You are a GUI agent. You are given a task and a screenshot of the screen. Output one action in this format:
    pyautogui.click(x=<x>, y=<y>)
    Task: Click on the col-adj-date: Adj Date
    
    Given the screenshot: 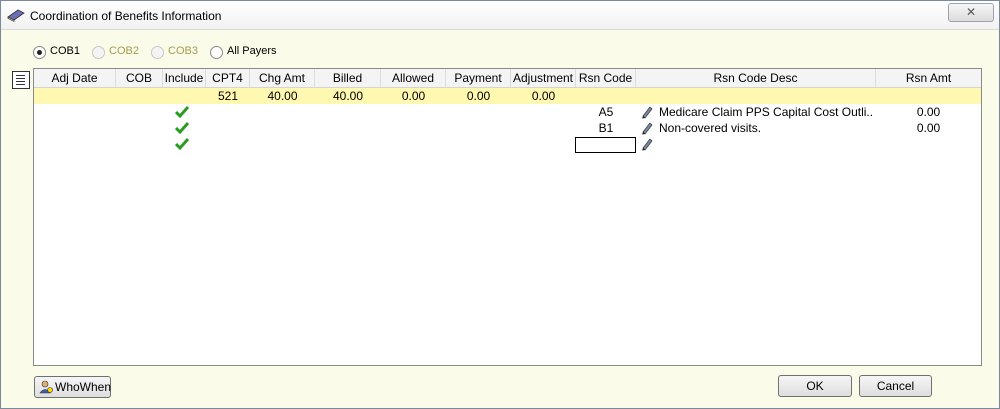 What is the action you would take?
    pyautogui.click(x=75, y=78)
    